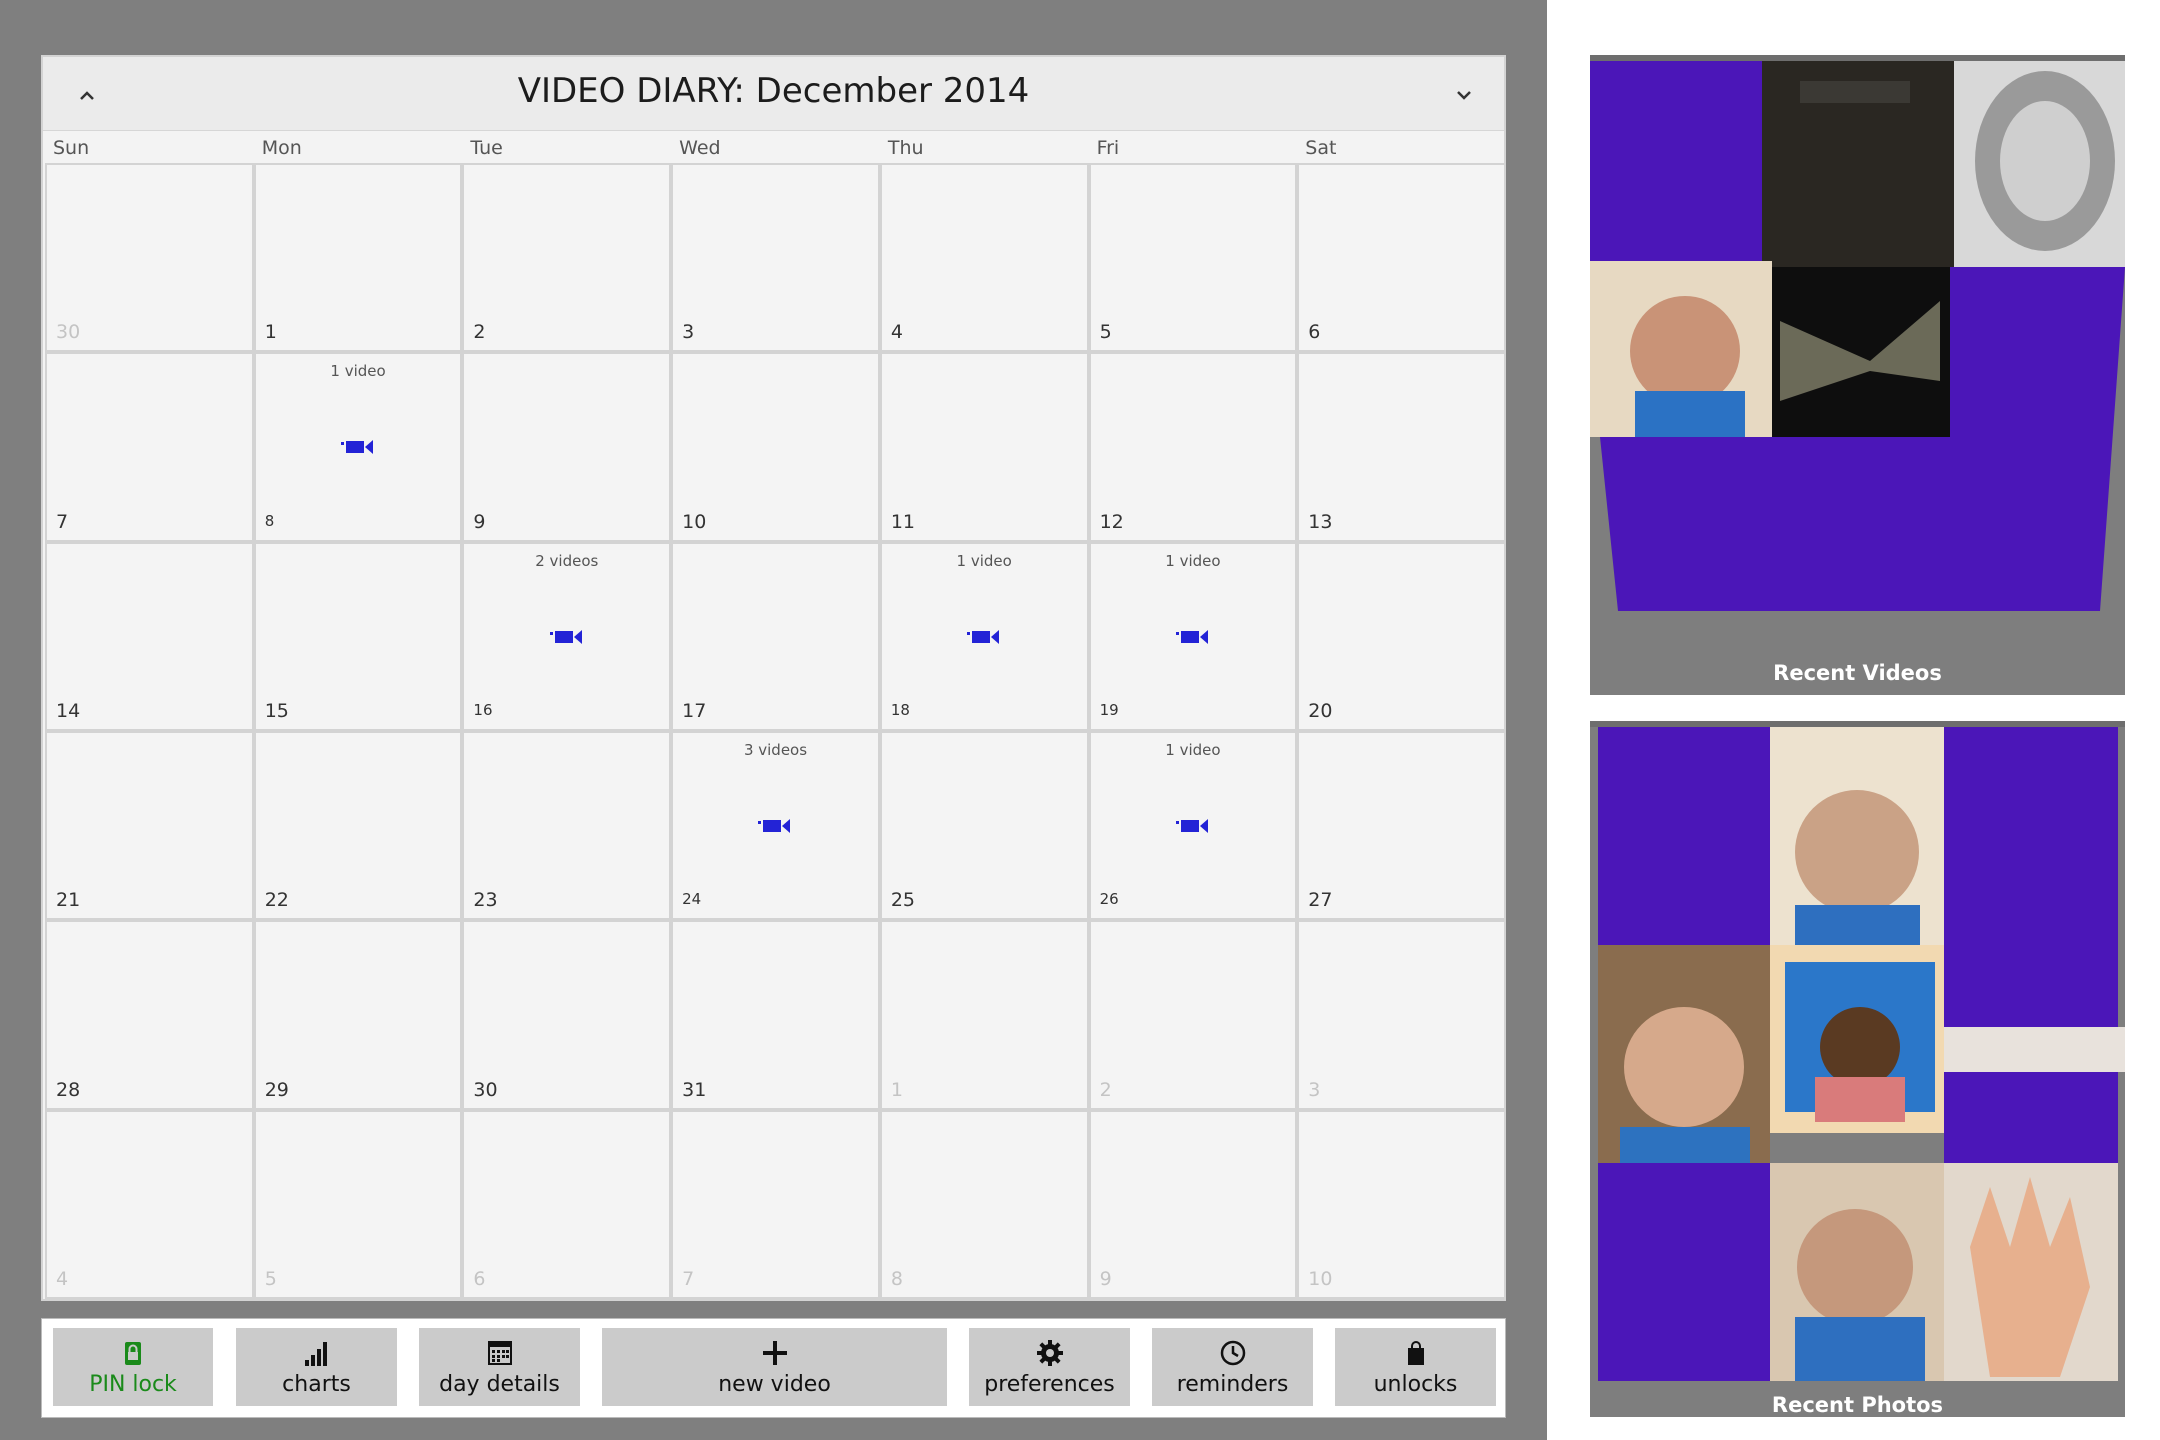  What do you see at coordinates (1232, 1367) in the screenshot?
I see `reminders-button: reminders` at bounding box center [1232, 1367].